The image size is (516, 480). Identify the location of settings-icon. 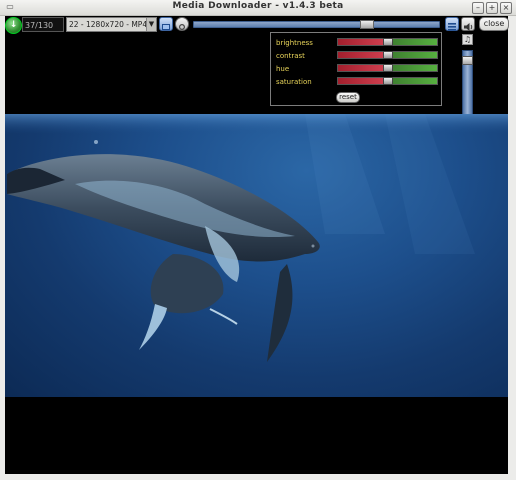
(182, 24).